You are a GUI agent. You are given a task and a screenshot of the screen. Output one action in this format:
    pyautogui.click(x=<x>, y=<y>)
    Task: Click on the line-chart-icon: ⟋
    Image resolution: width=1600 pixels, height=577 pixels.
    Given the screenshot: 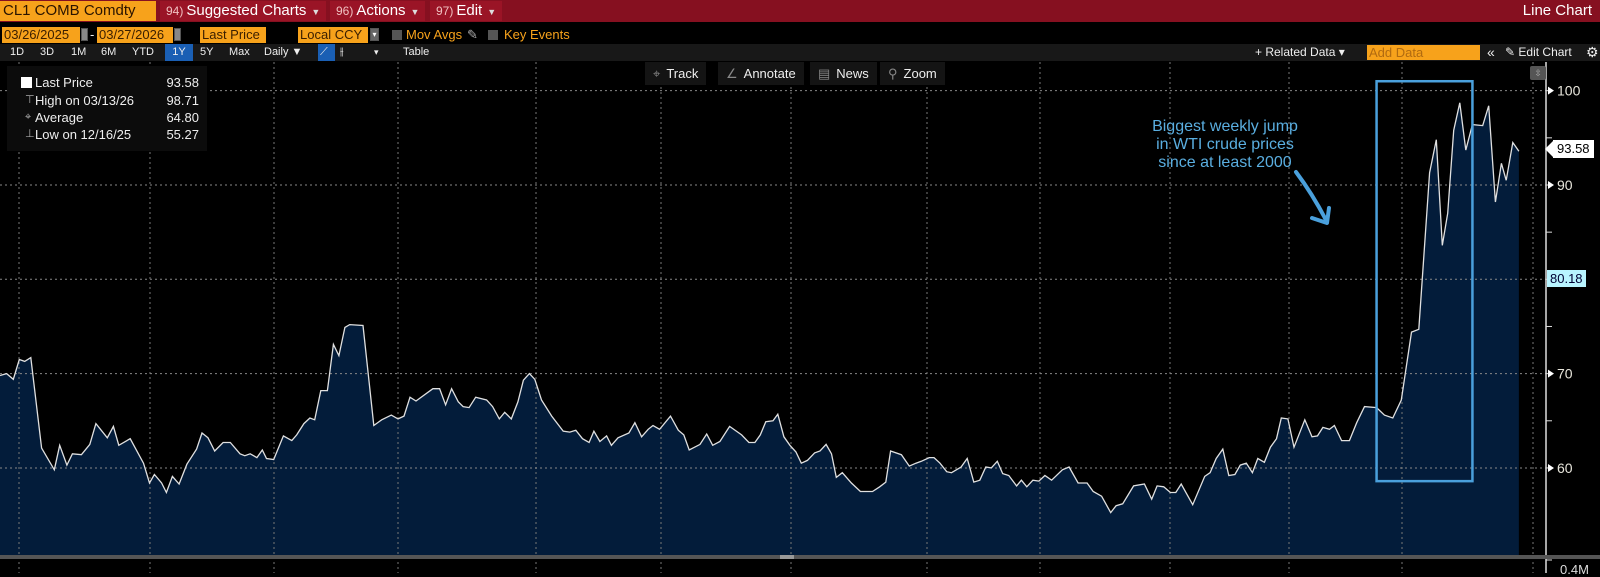 What is the action you would take?
    pyautogui.click(x=326, y=52)
    